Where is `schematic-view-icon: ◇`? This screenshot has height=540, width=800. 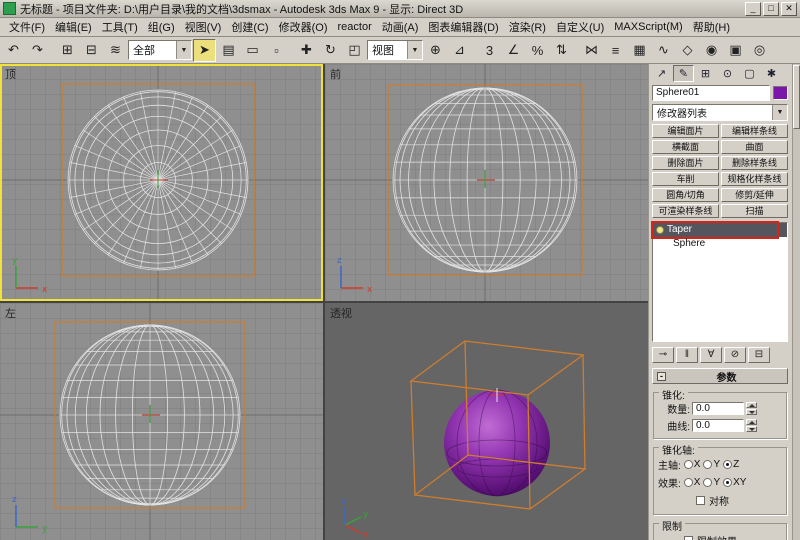 schematic-view-icon: ◇ is located at coordinates (687, 50).